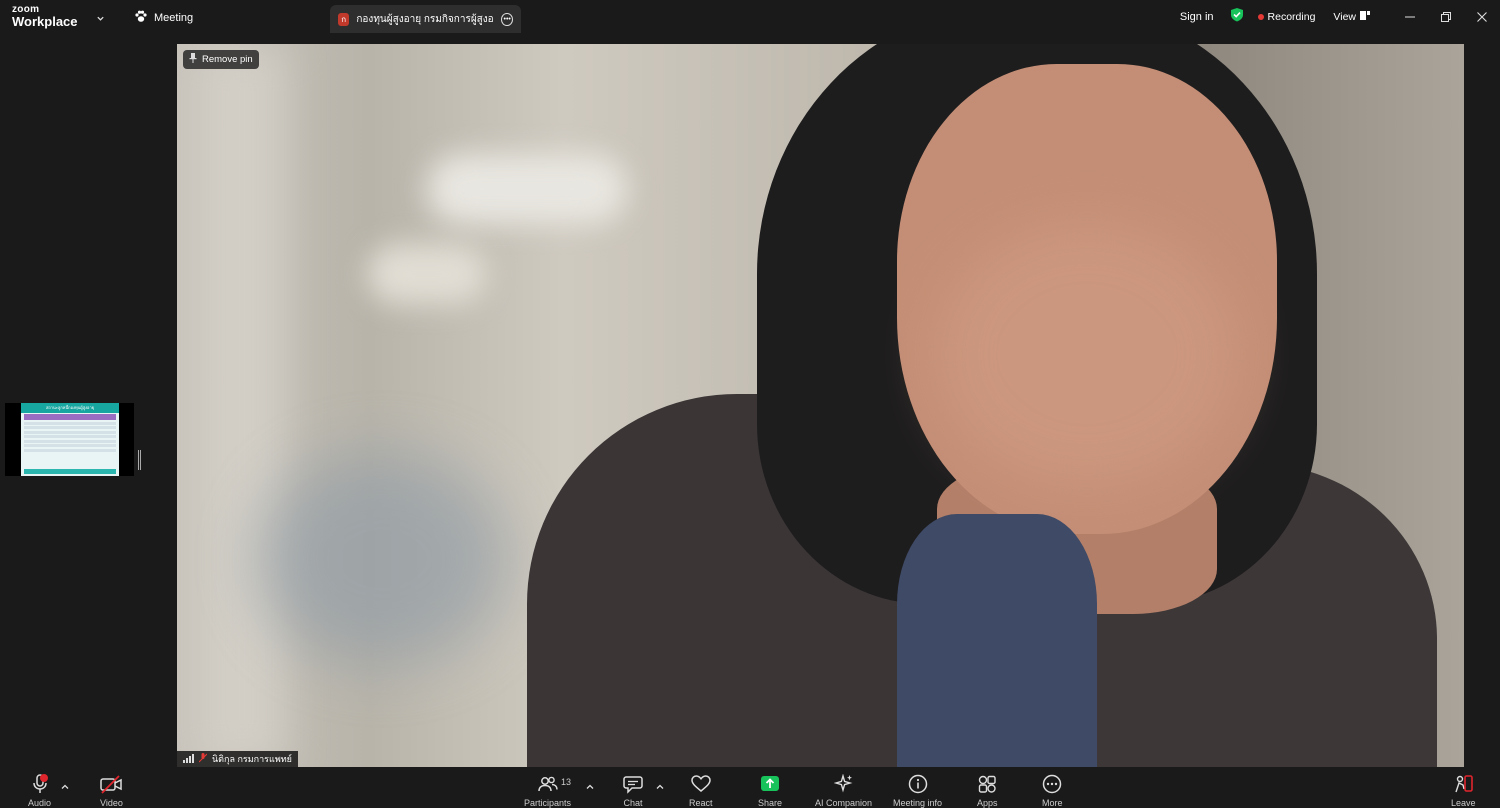  I want to click on remove-pin-label: Remove pin, so click(227, 59).